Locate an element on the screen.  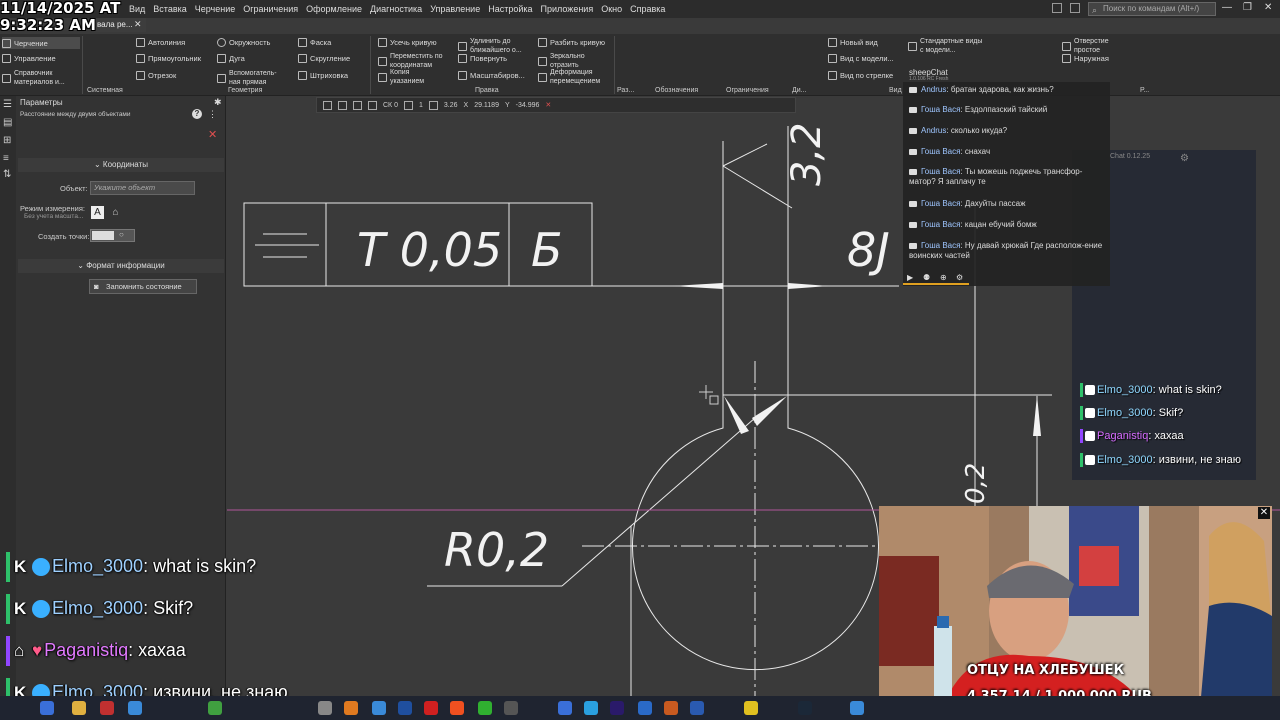
telegram-icon is located at coordinates (591, 708).